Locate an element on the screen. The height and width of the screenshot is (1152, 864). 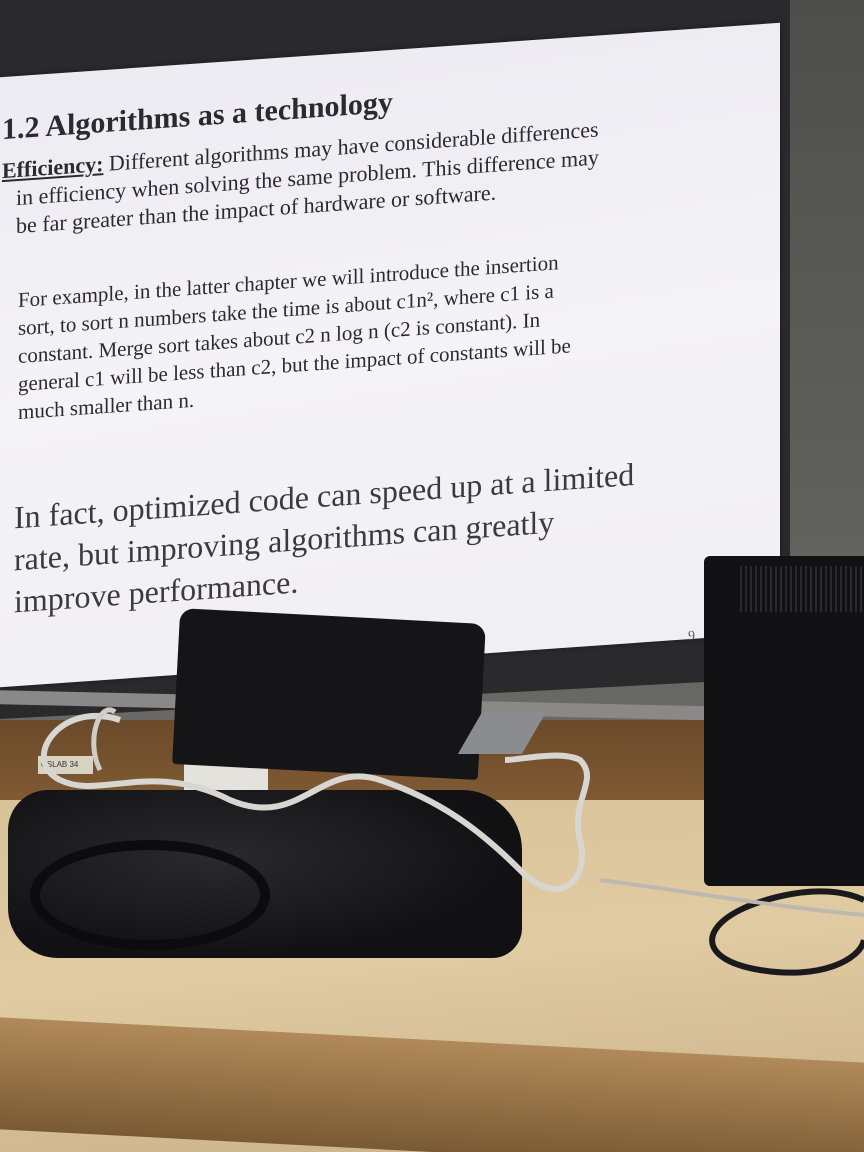
white-cable is located at coordinates (315, 802).